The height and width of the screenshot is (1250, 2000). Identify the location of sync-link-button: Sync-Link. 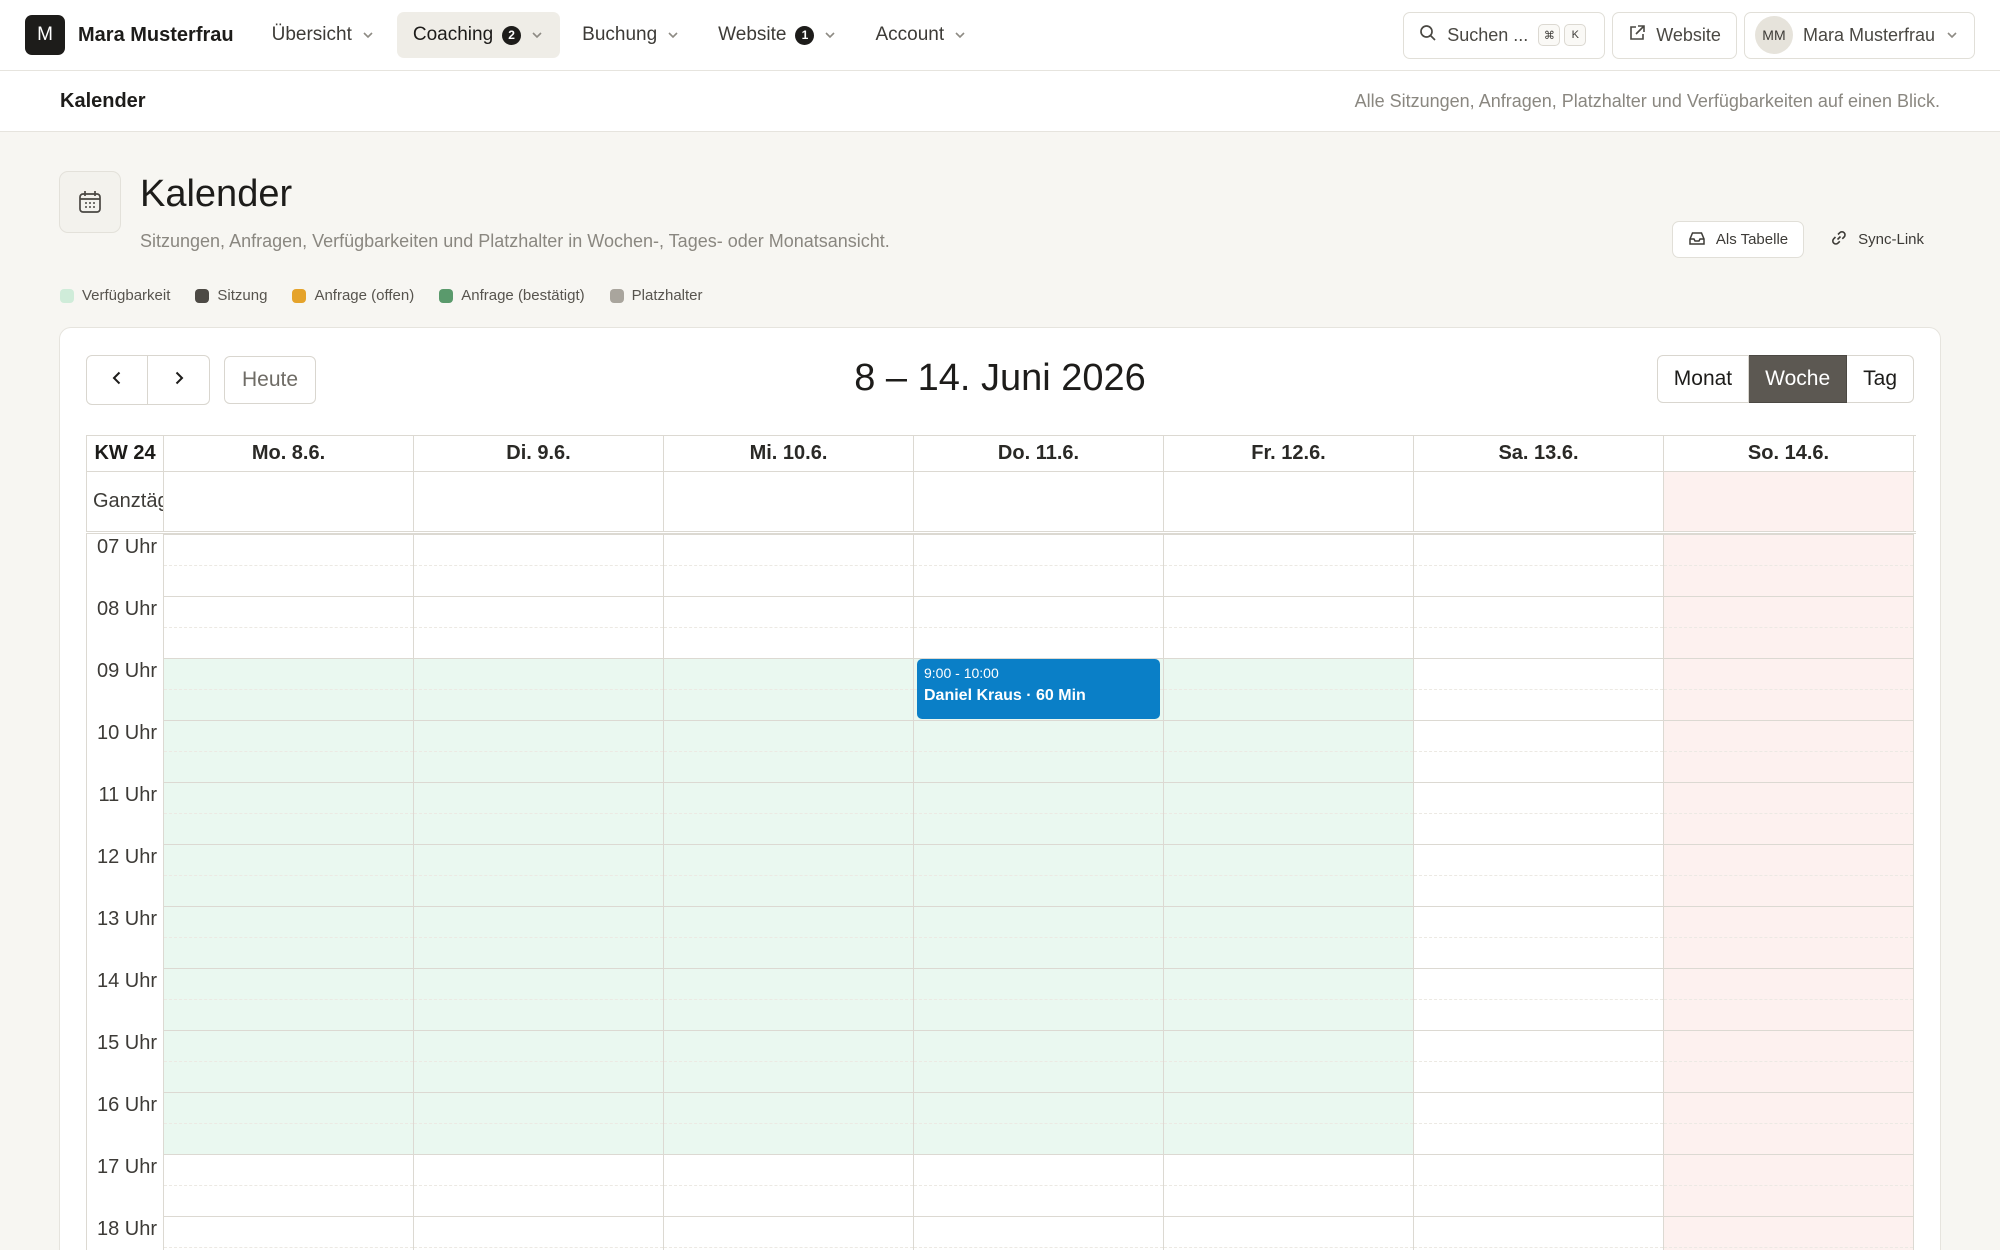
(1877, 239).